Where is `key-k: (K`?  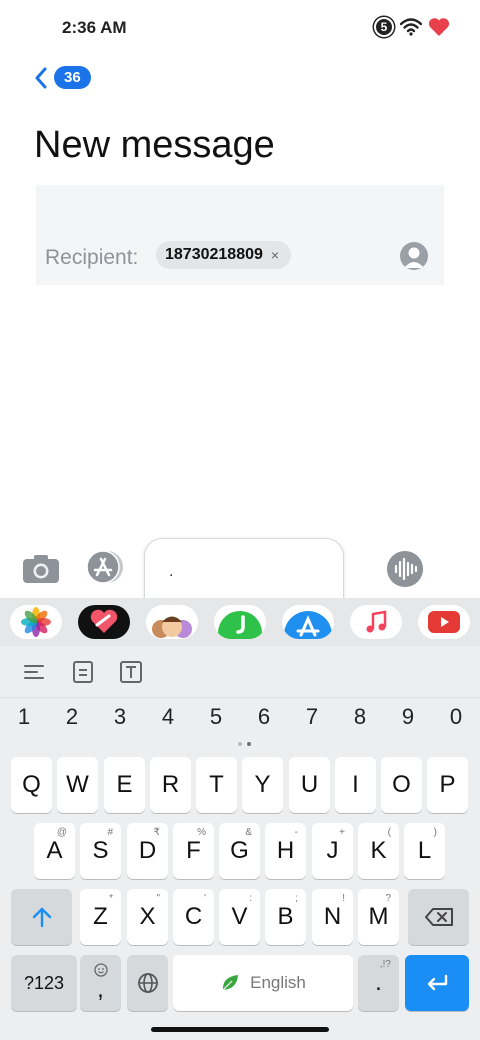 key-k: (K is located at coordinates (378, 851).